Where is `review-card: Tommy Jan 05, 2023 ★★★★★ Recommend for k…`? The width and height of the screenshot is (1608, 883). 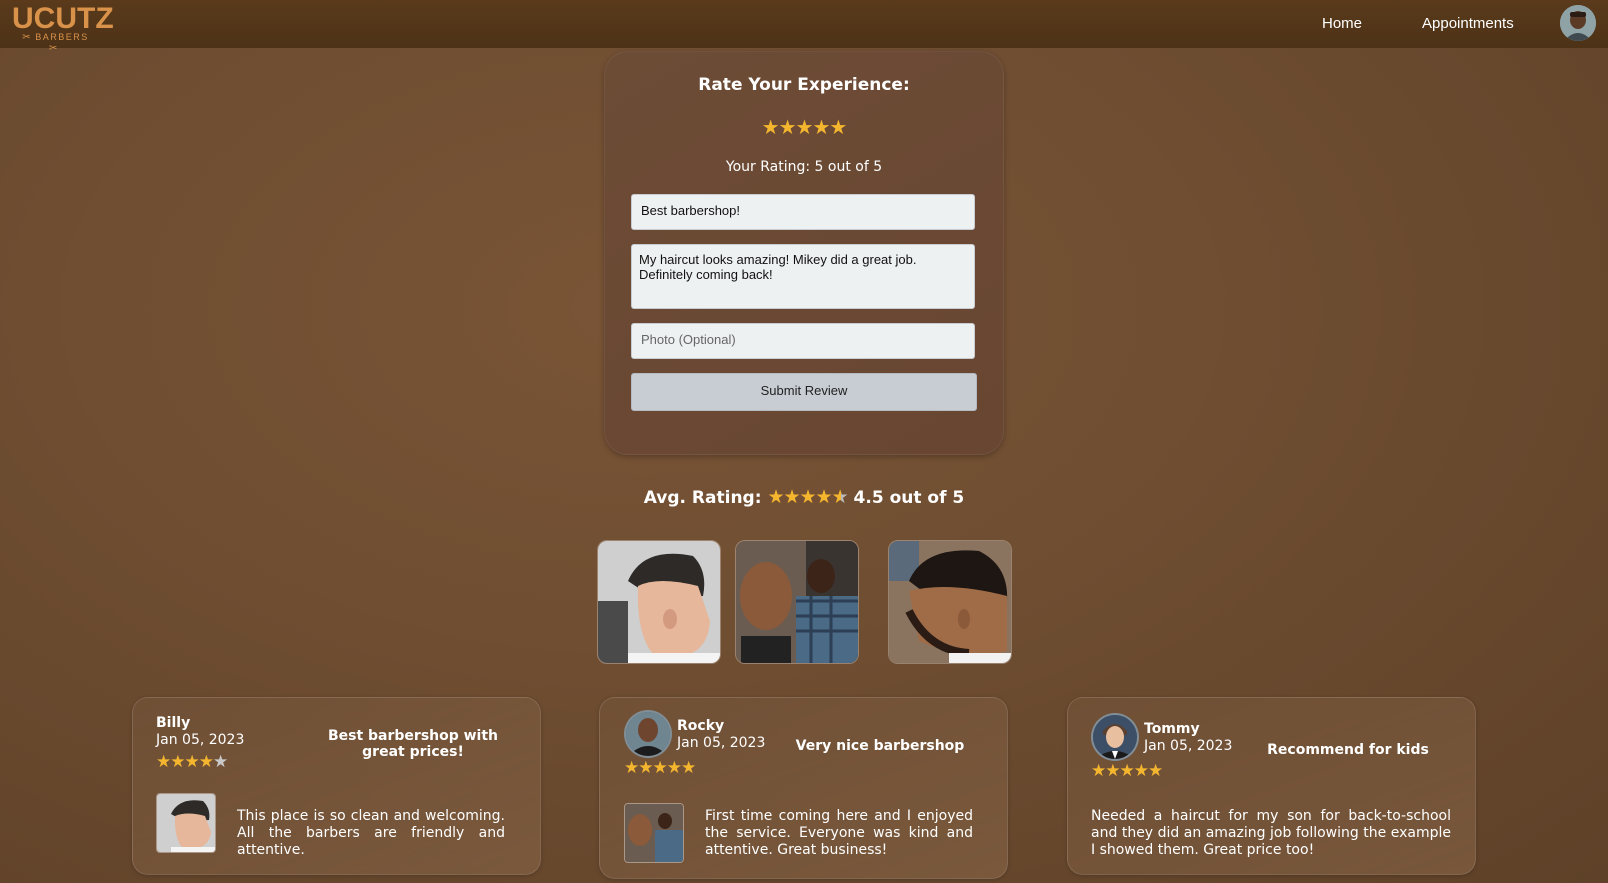
review-card: Tommy Jan 05, 2023 ★★★★★ Recommend for k… is located at coordinates (1271, 786).